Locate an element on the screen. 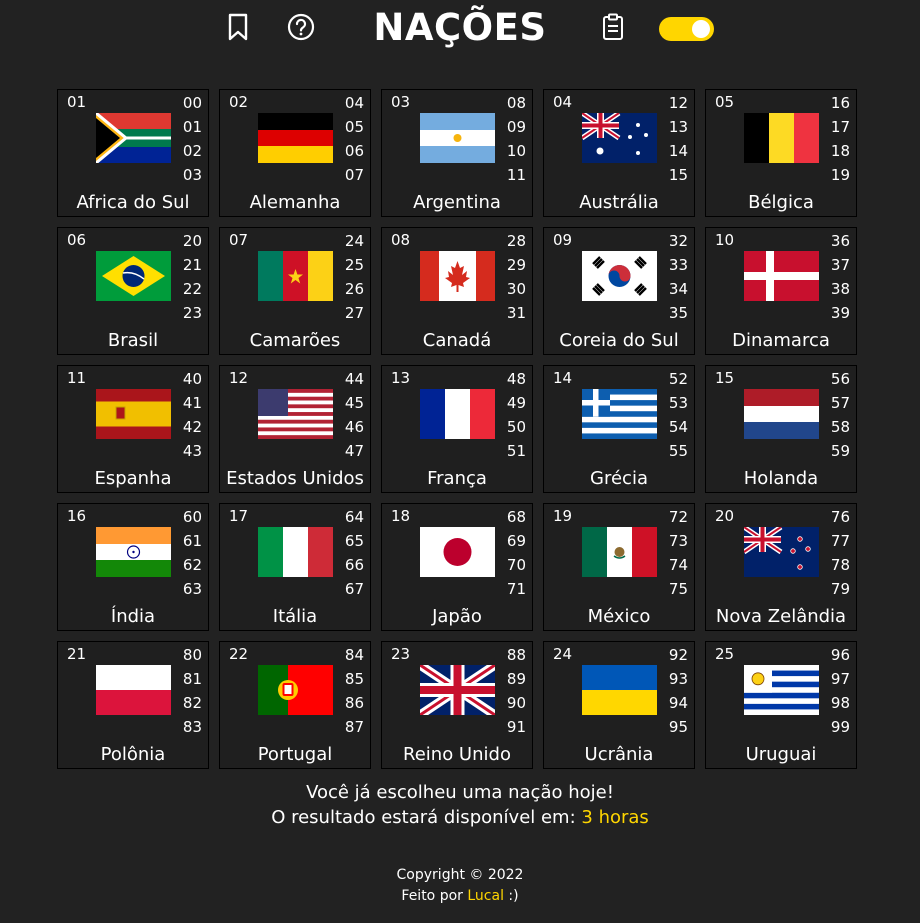  nation-index: 16 is located at coordinates (77, 516).